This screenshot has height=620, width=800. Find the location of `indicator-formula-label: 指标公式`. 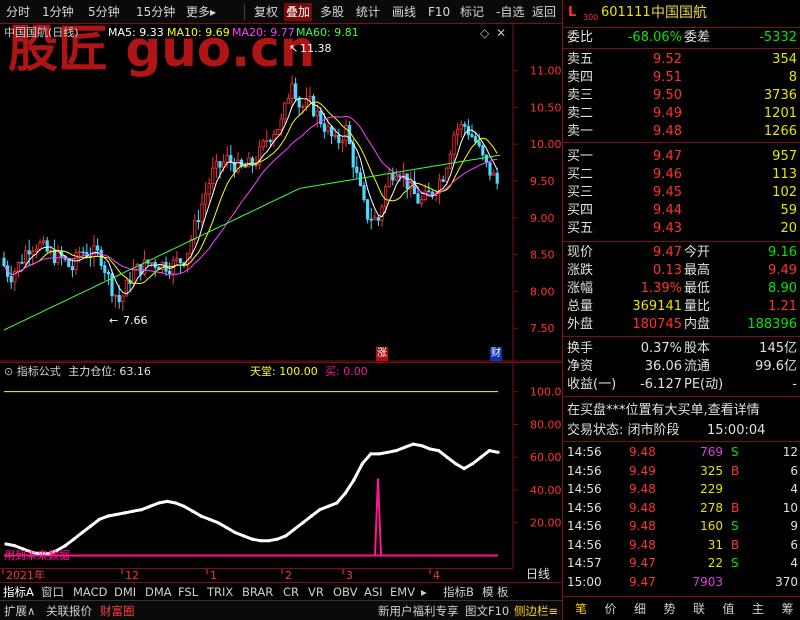

indicator-formula-label: 指标公式 is located at coordinates (39, 371).